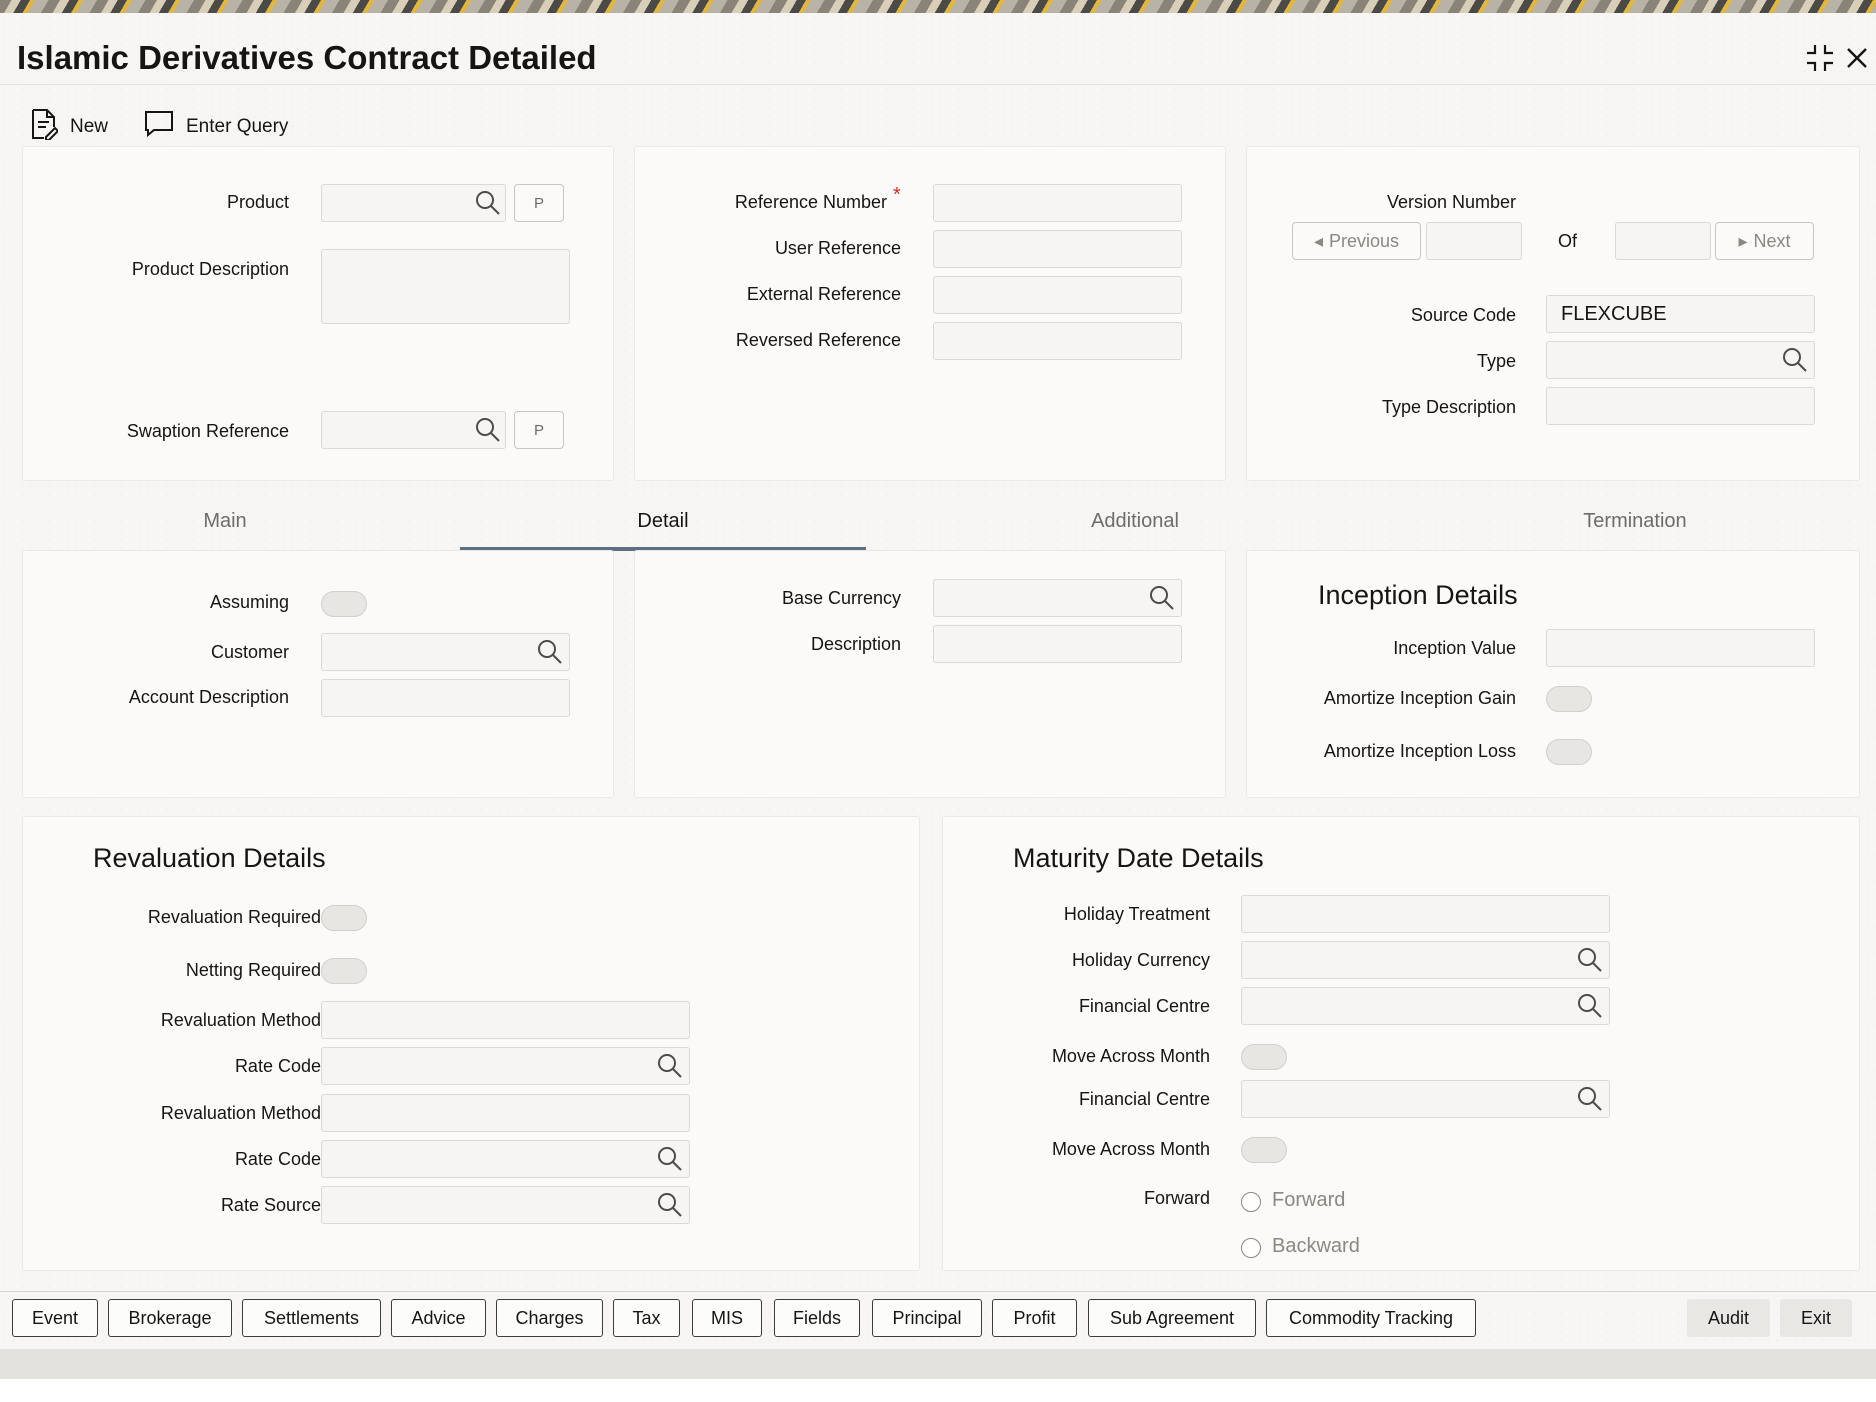 The image size is (1876, 1402). What do you see at coordinates (344, 971) in the screenshot?
I see `netting-required-toggle` at bounding box center [344, 971].